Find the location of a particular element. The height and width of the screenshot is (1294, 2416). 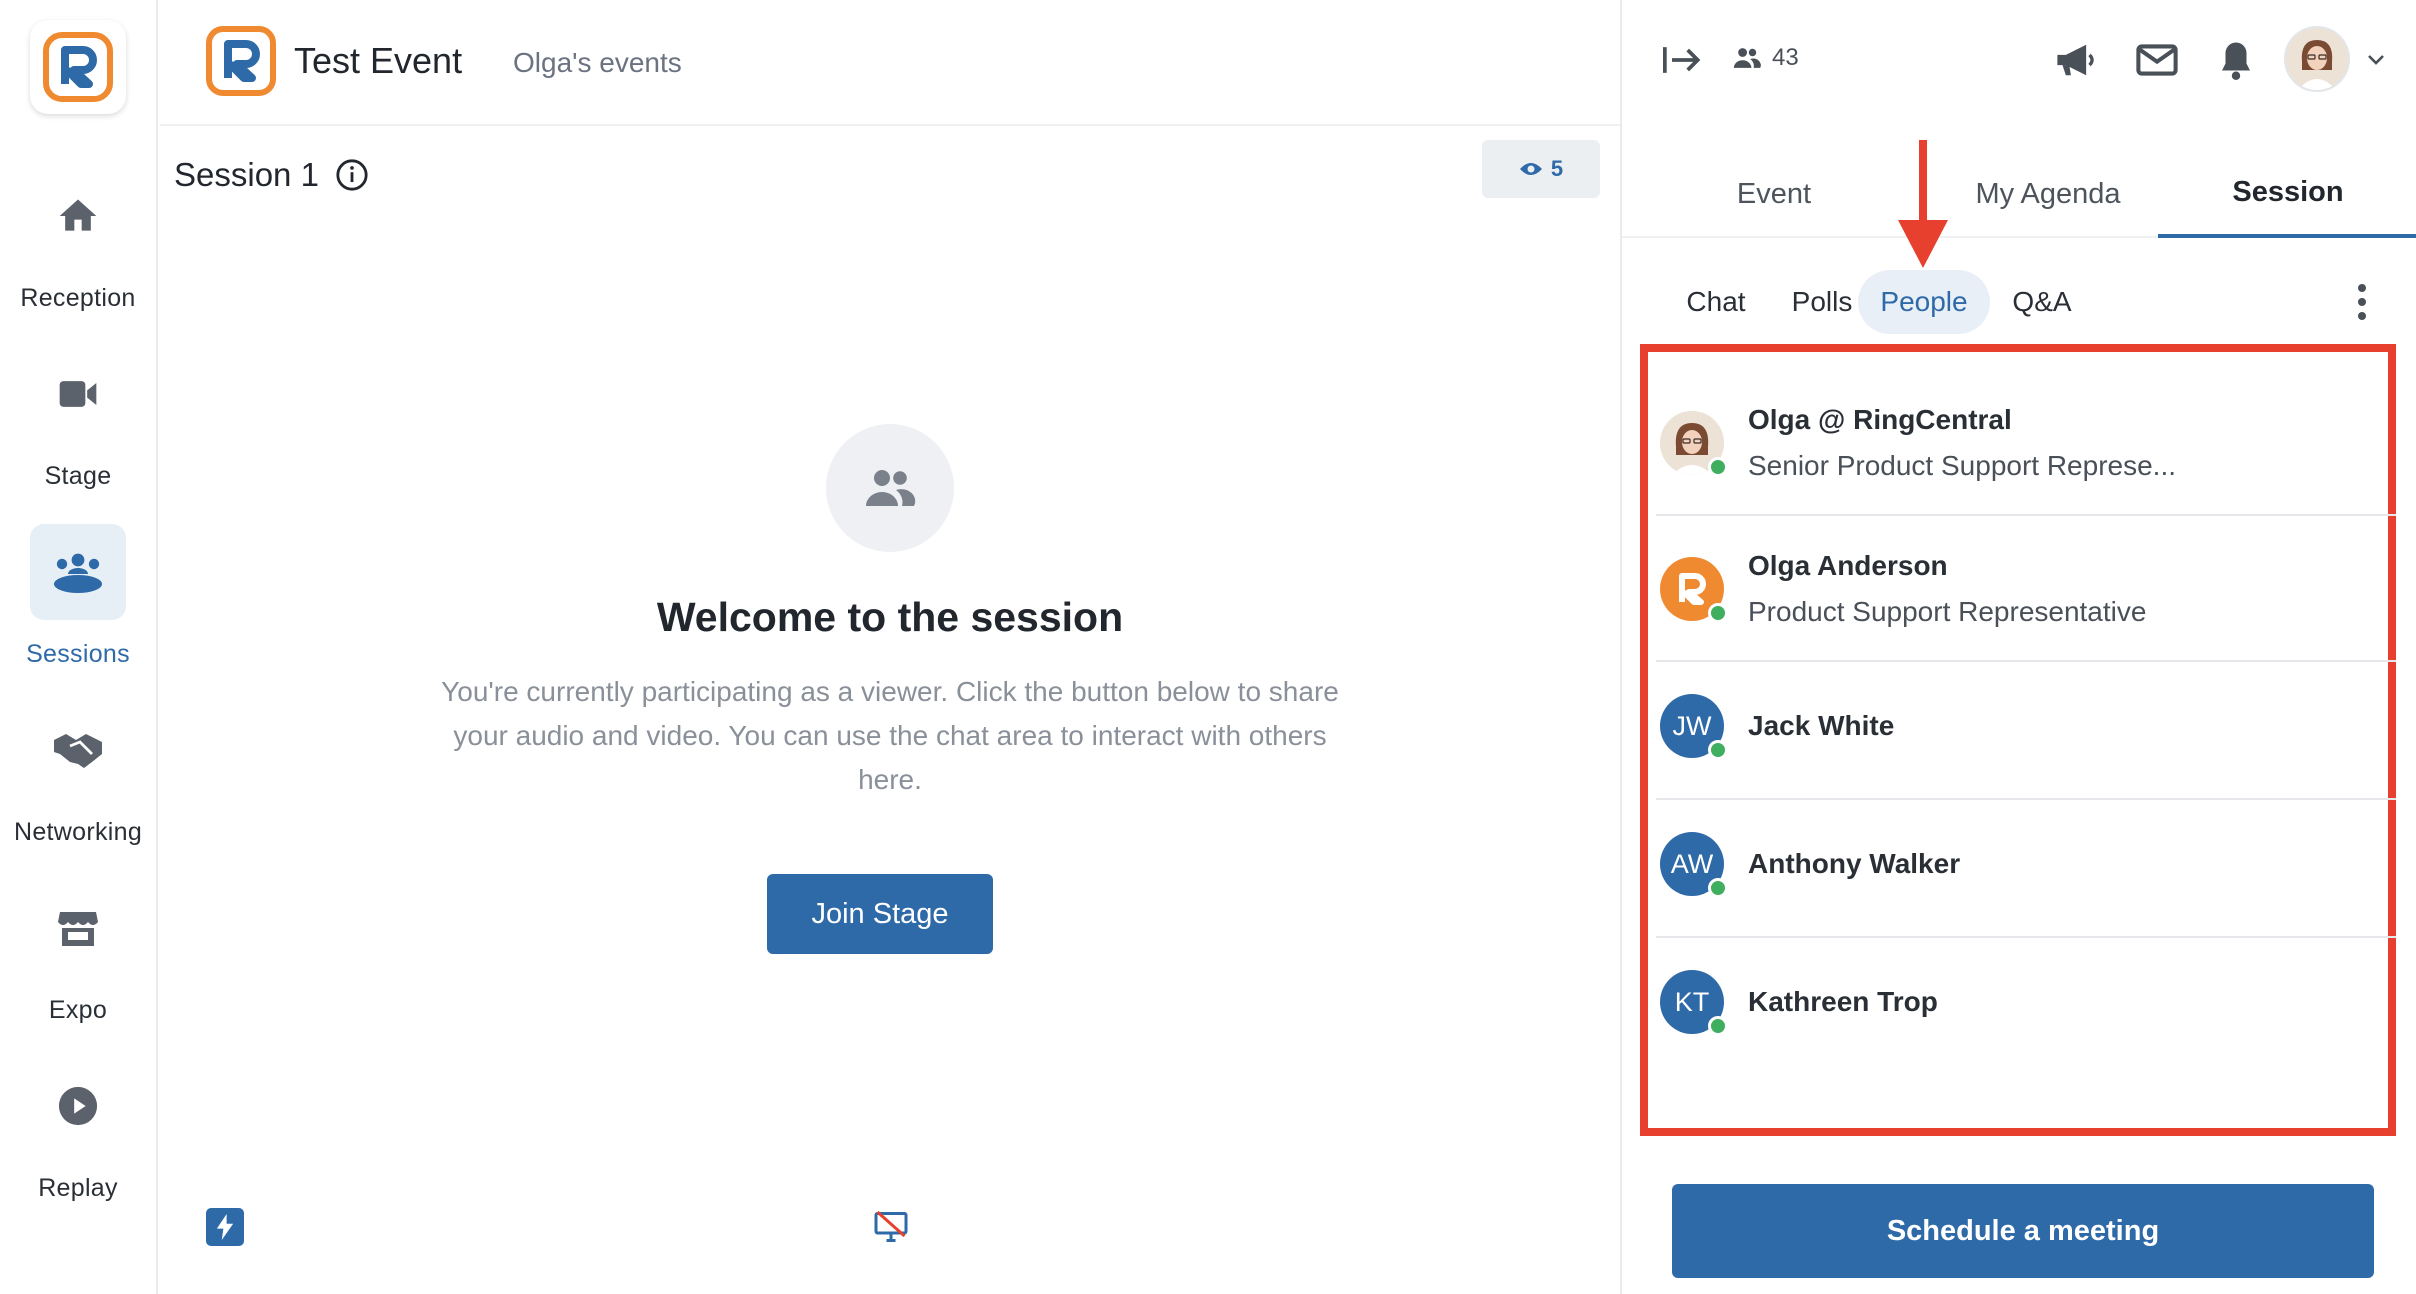

list-item: KT Kathreen Trop is located at coordinates (2024, 1003).